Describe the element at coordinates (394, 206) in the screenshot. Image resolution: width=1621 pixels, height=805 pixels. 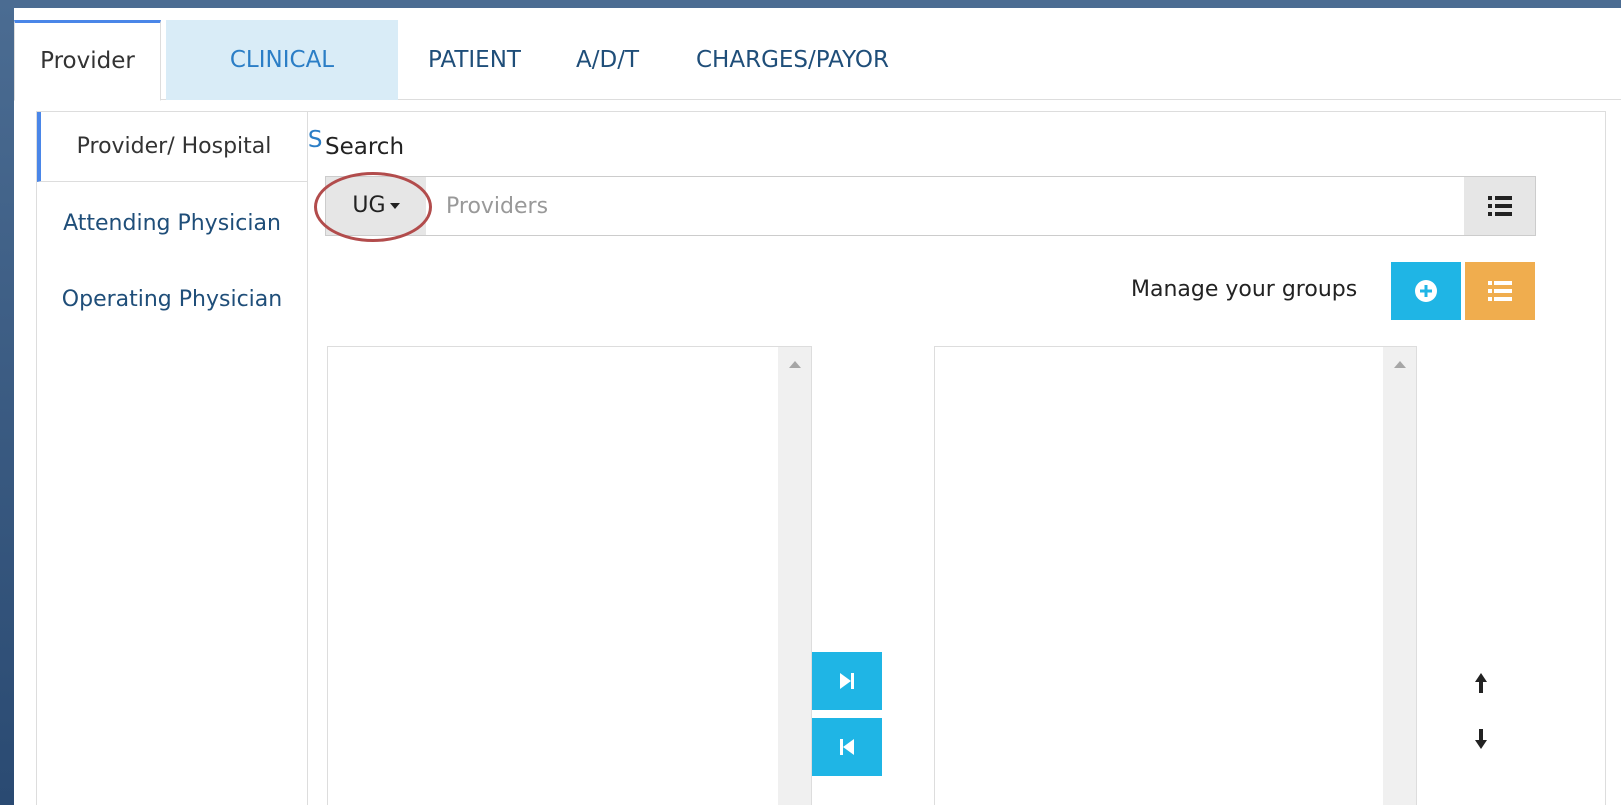
I see `caret-down-icon` at that location.